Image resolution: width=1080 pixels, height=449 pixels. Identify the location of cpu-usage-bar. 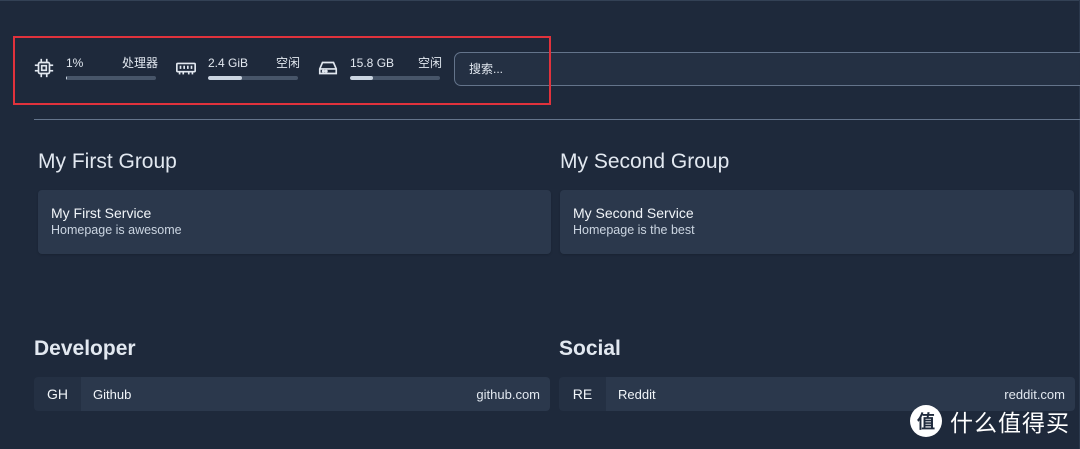
(111, 78).